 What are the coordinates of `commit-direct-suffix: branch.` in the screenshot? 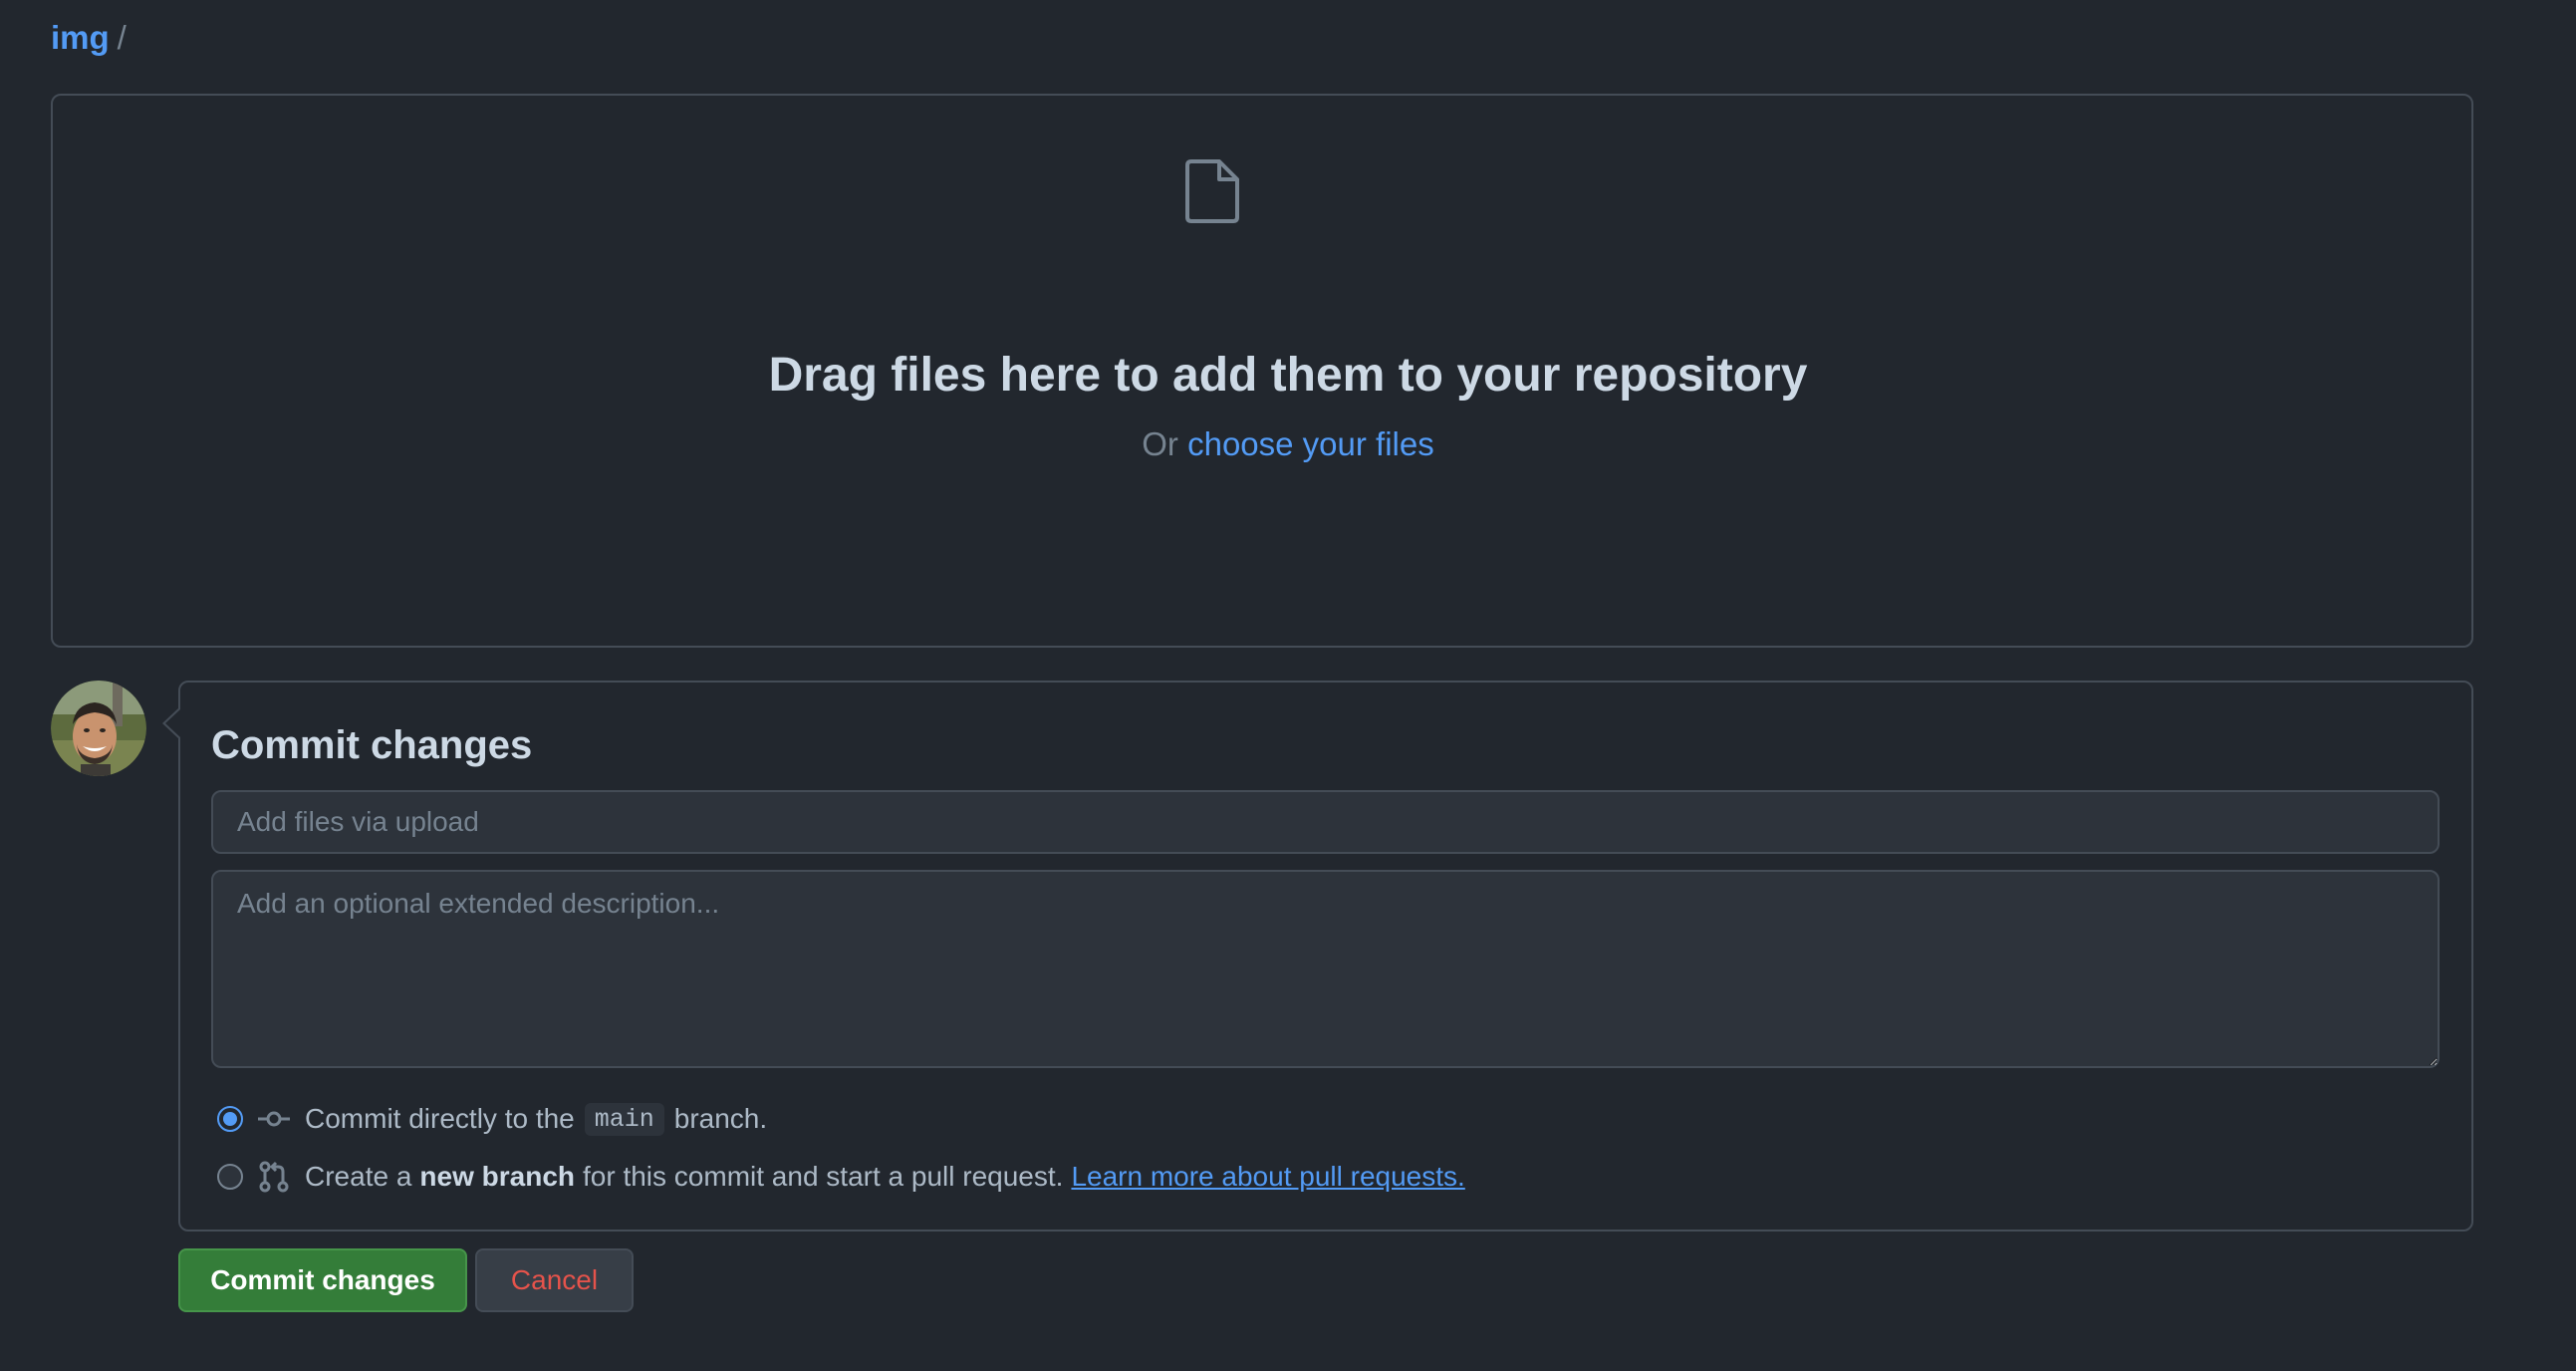 It's located at (720, 1119).